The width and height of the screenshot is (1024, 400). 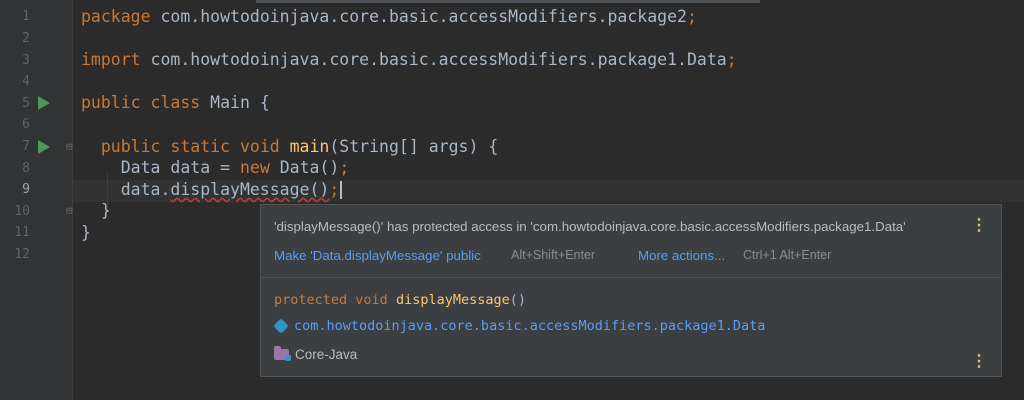 What do you see at coordinates (553, 255) in the screenshot?
I see `make-public-shortcut: Alt+Shift+Enter` at bounding box center [553, 255].